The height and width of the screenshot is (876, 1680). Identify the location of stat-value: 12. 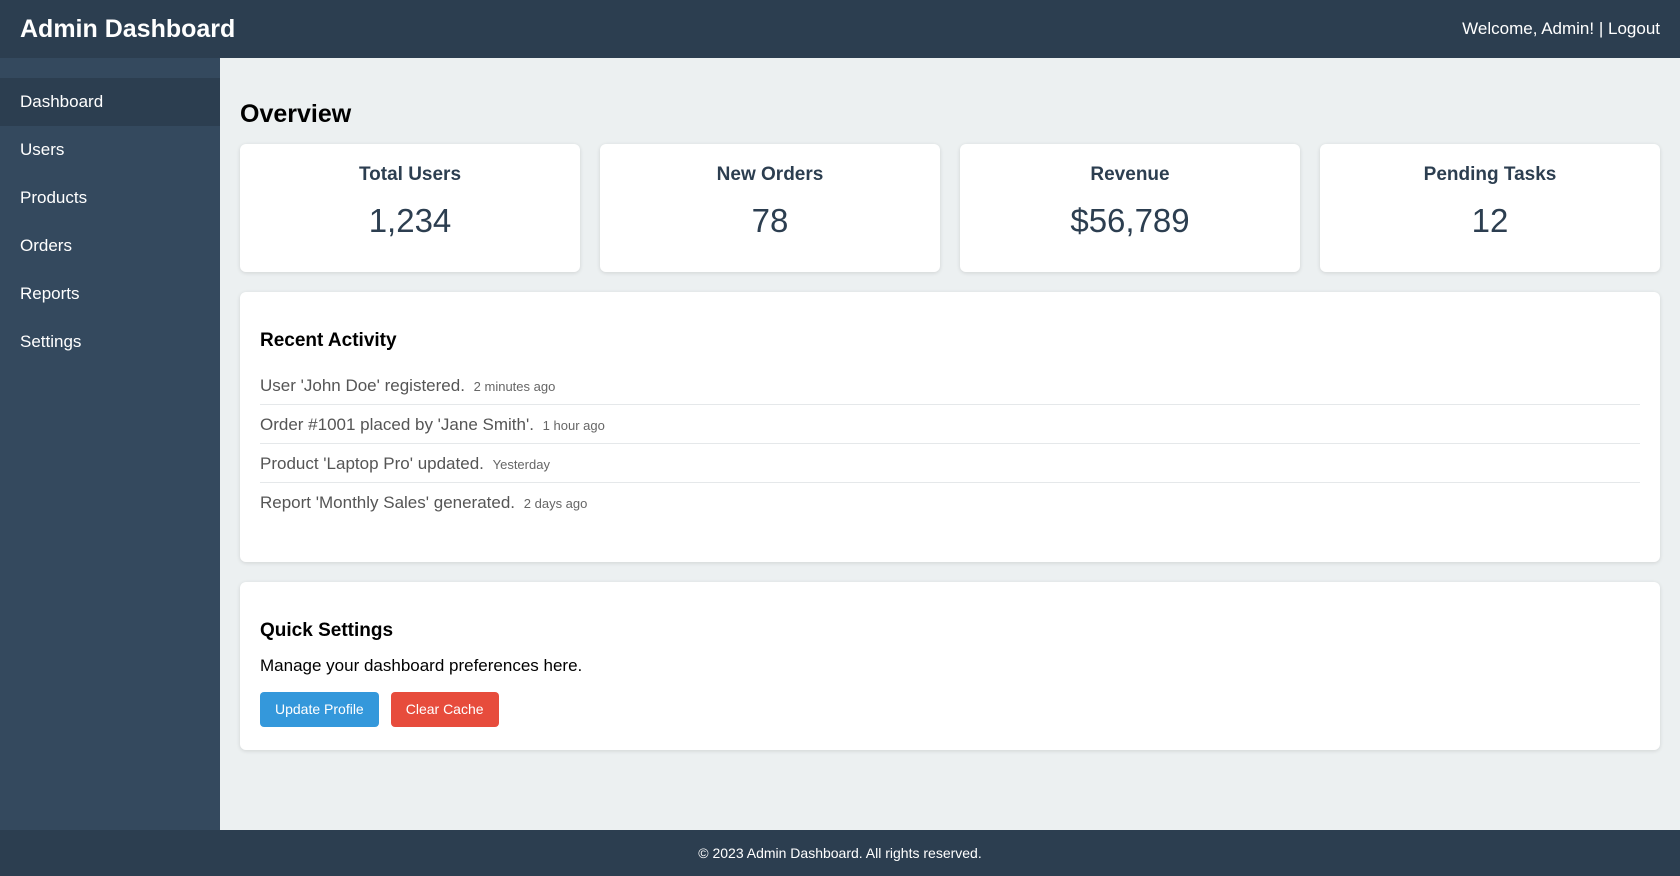
(1490, 220).